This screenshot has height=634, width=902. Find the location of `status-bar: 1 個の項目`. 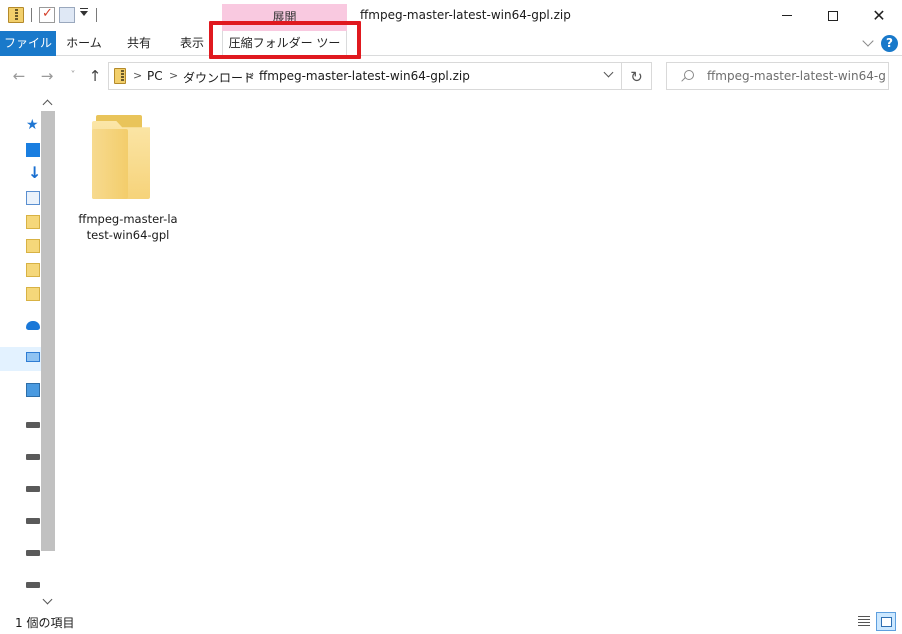

status-bar: 1 個の項目 is located at coordinates (451, 622).